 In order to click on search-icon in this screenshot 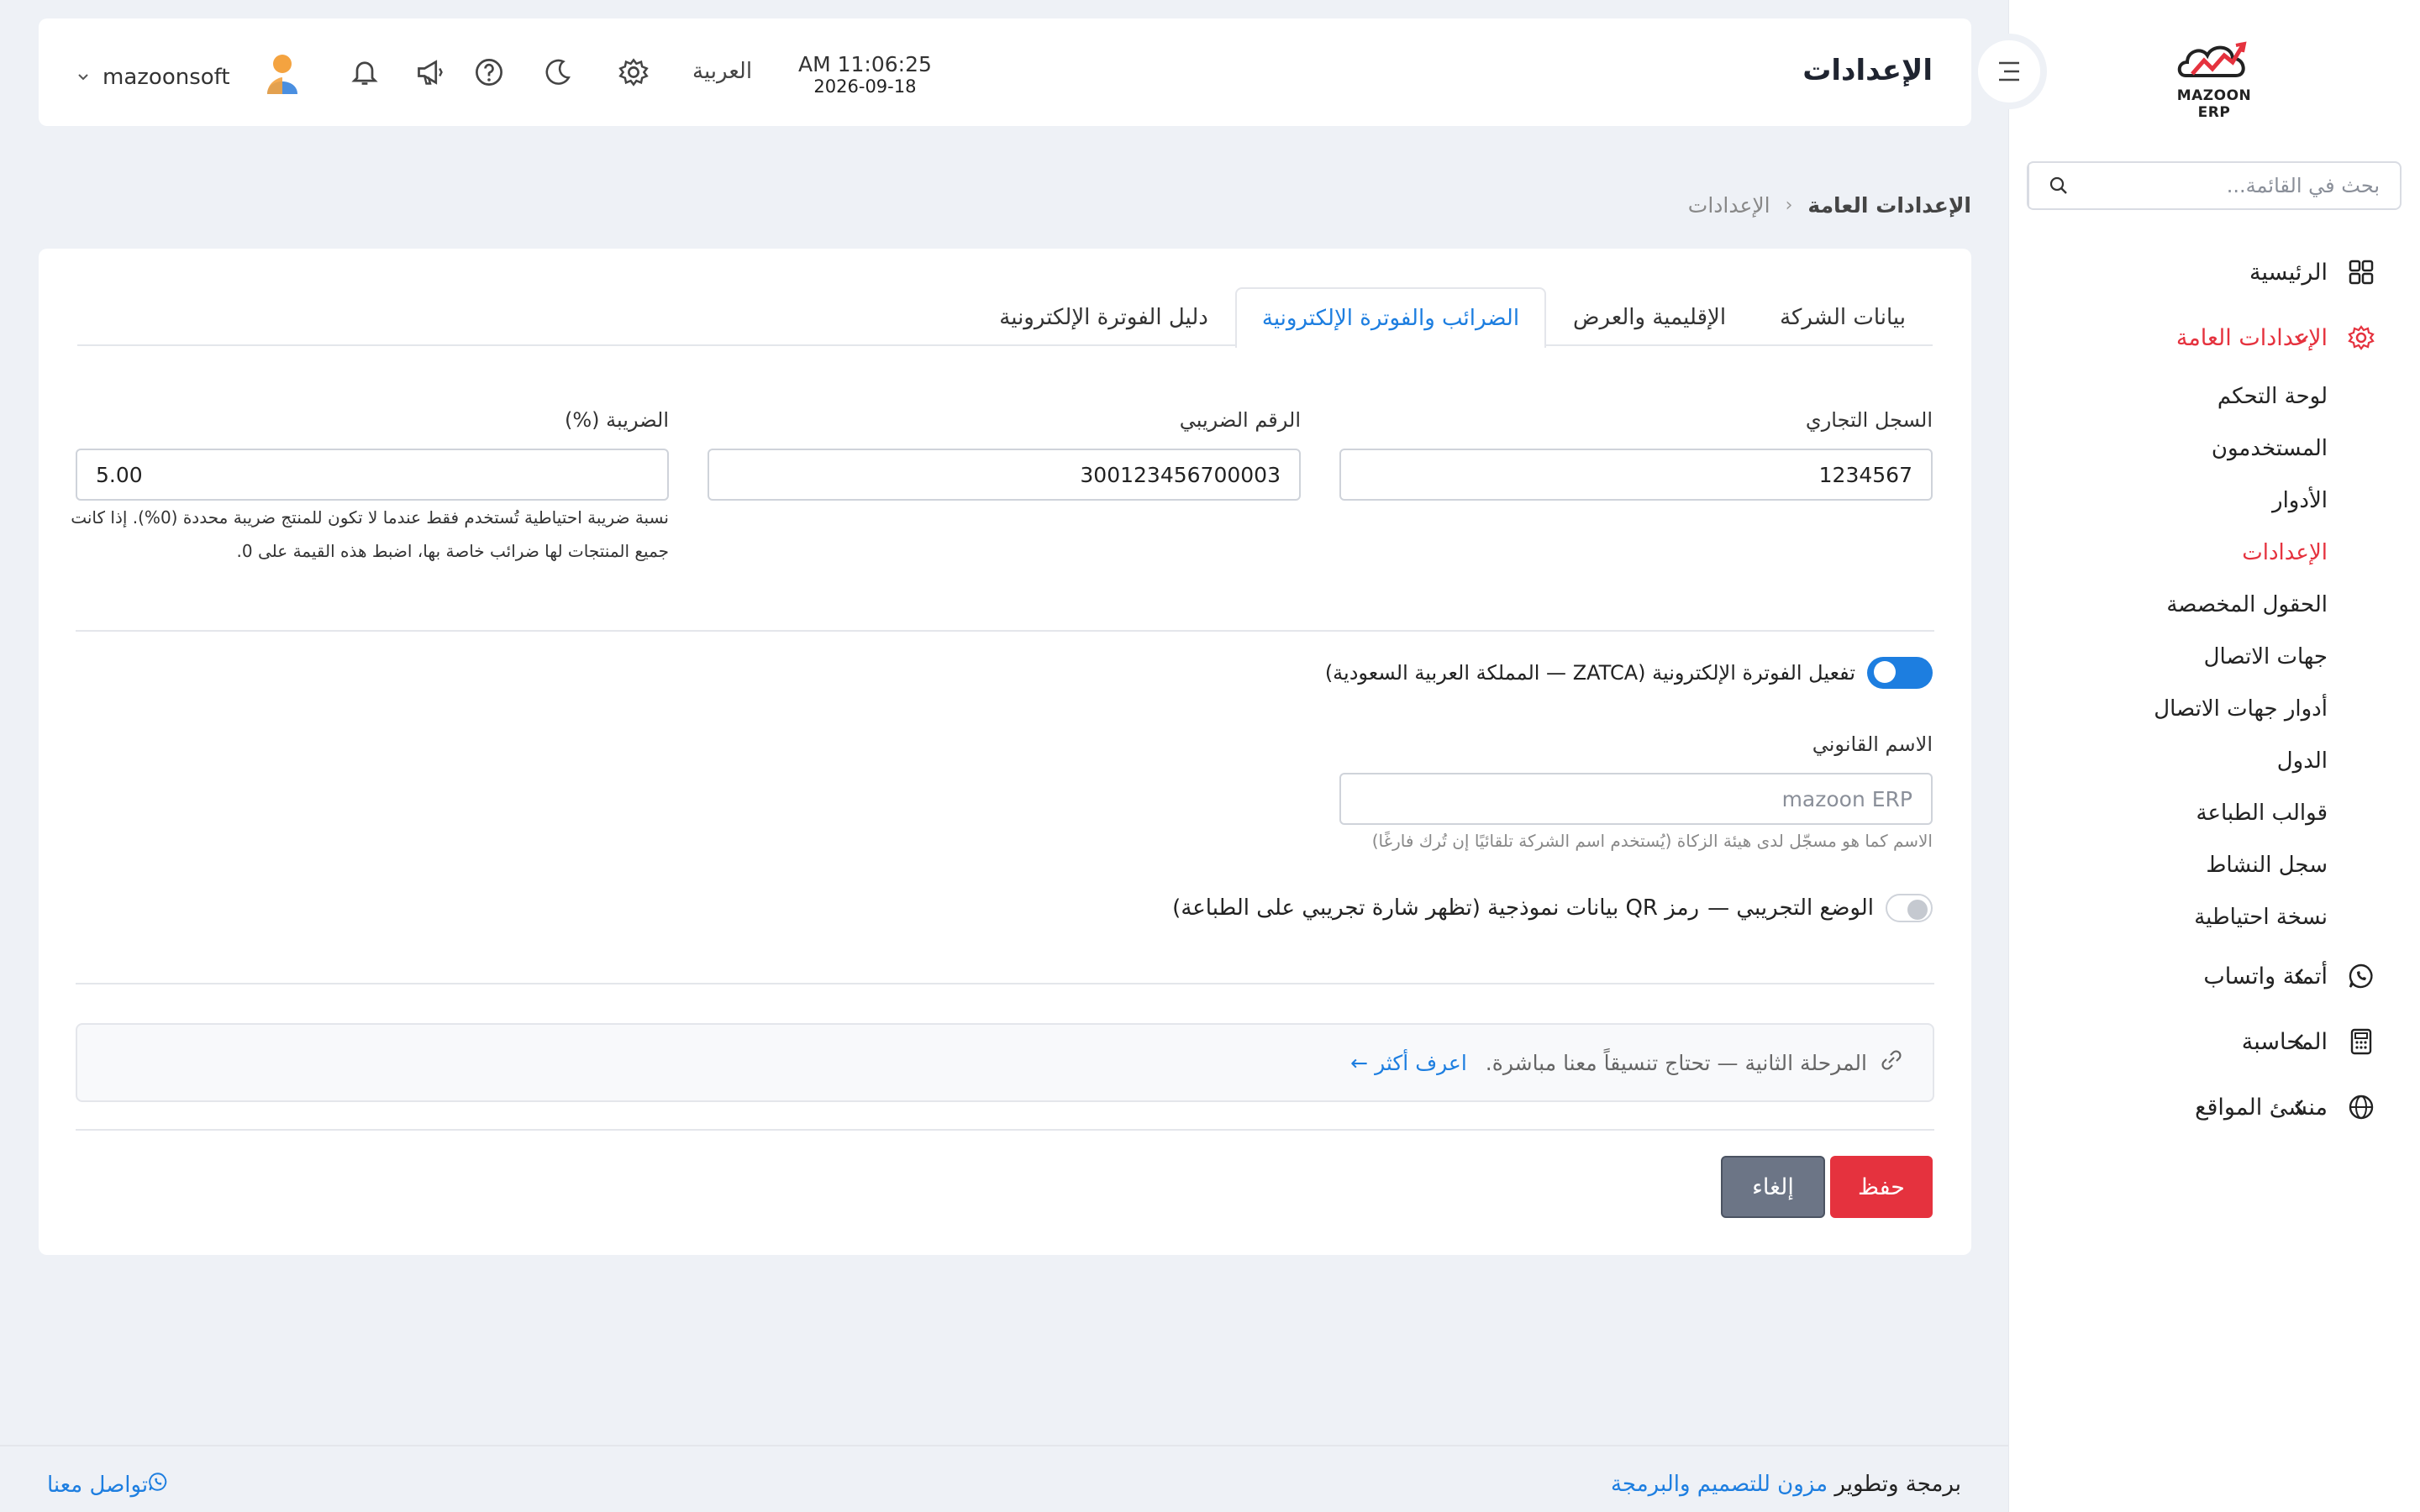, I will do `click(2057, 185)`.